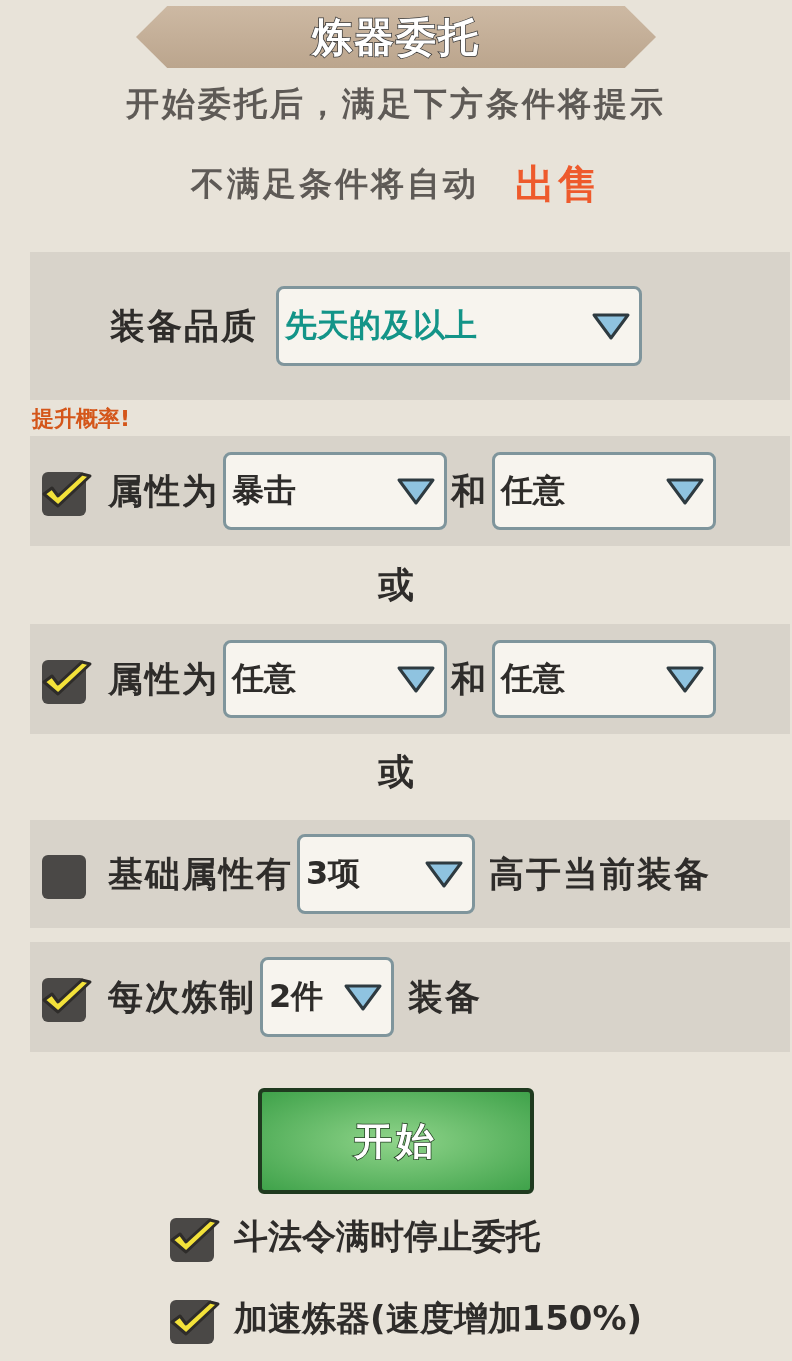 This screenshot has width=792, height=1361. I want to click on condition-label: 高于当前装备, so click(600, 874).